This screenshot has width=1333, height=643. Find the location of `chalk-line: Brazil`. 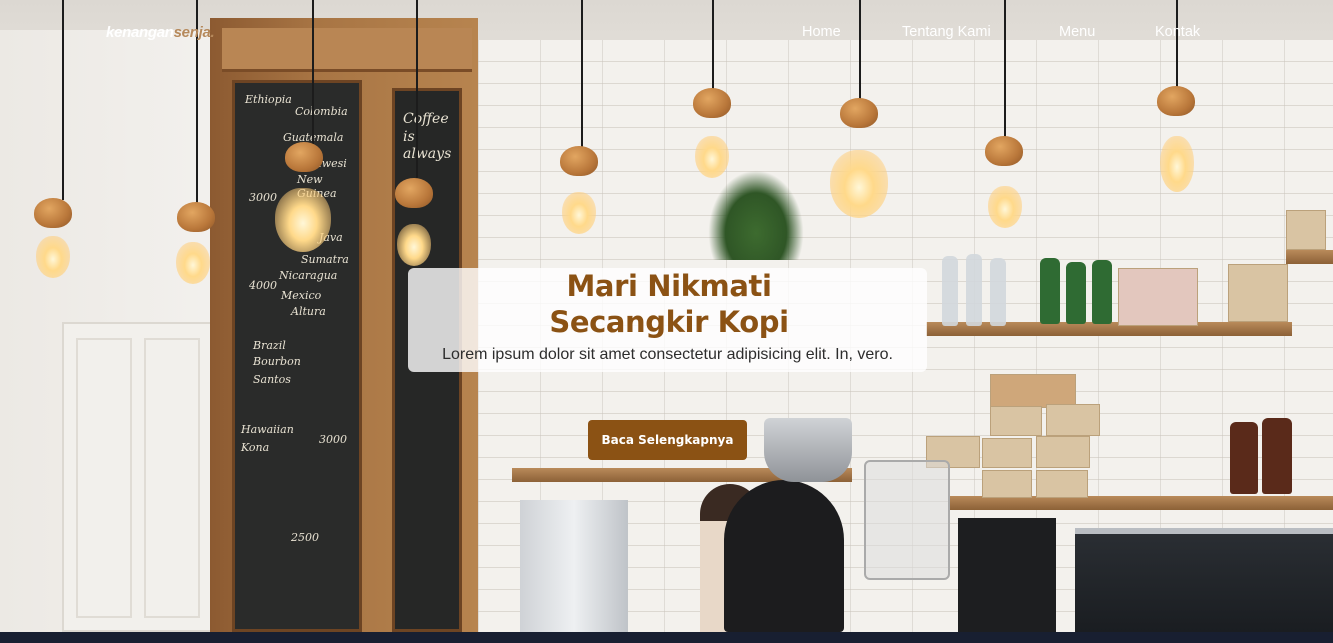

chalk-line: Brazil is located at coordinates (269, 345).